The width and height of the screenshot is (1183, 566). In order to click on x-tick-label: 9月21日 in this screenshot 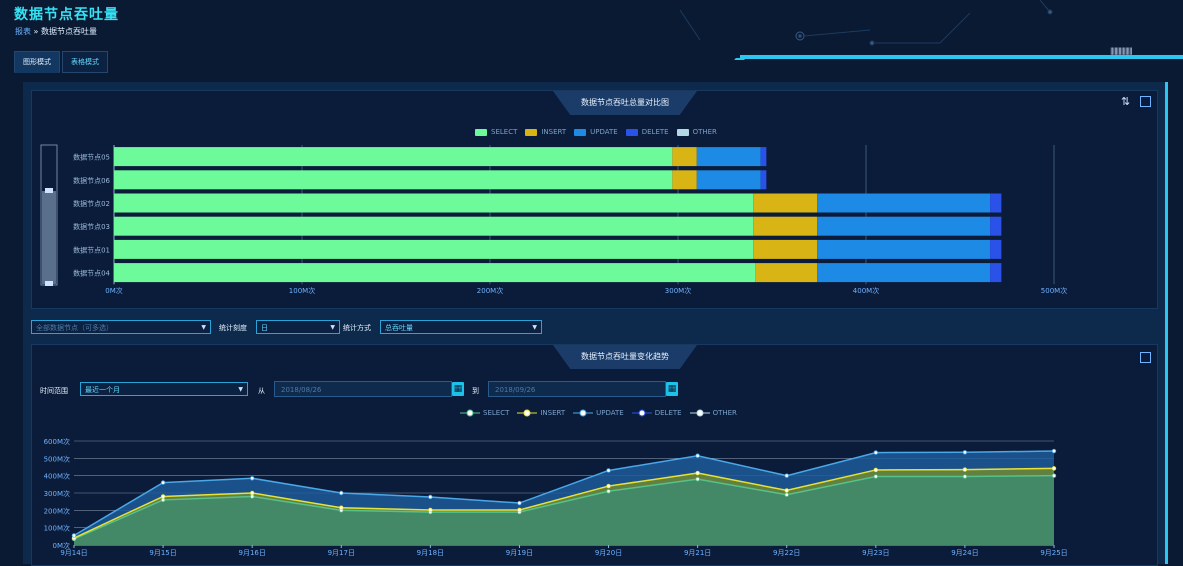, I will do `click(697, 553)`.